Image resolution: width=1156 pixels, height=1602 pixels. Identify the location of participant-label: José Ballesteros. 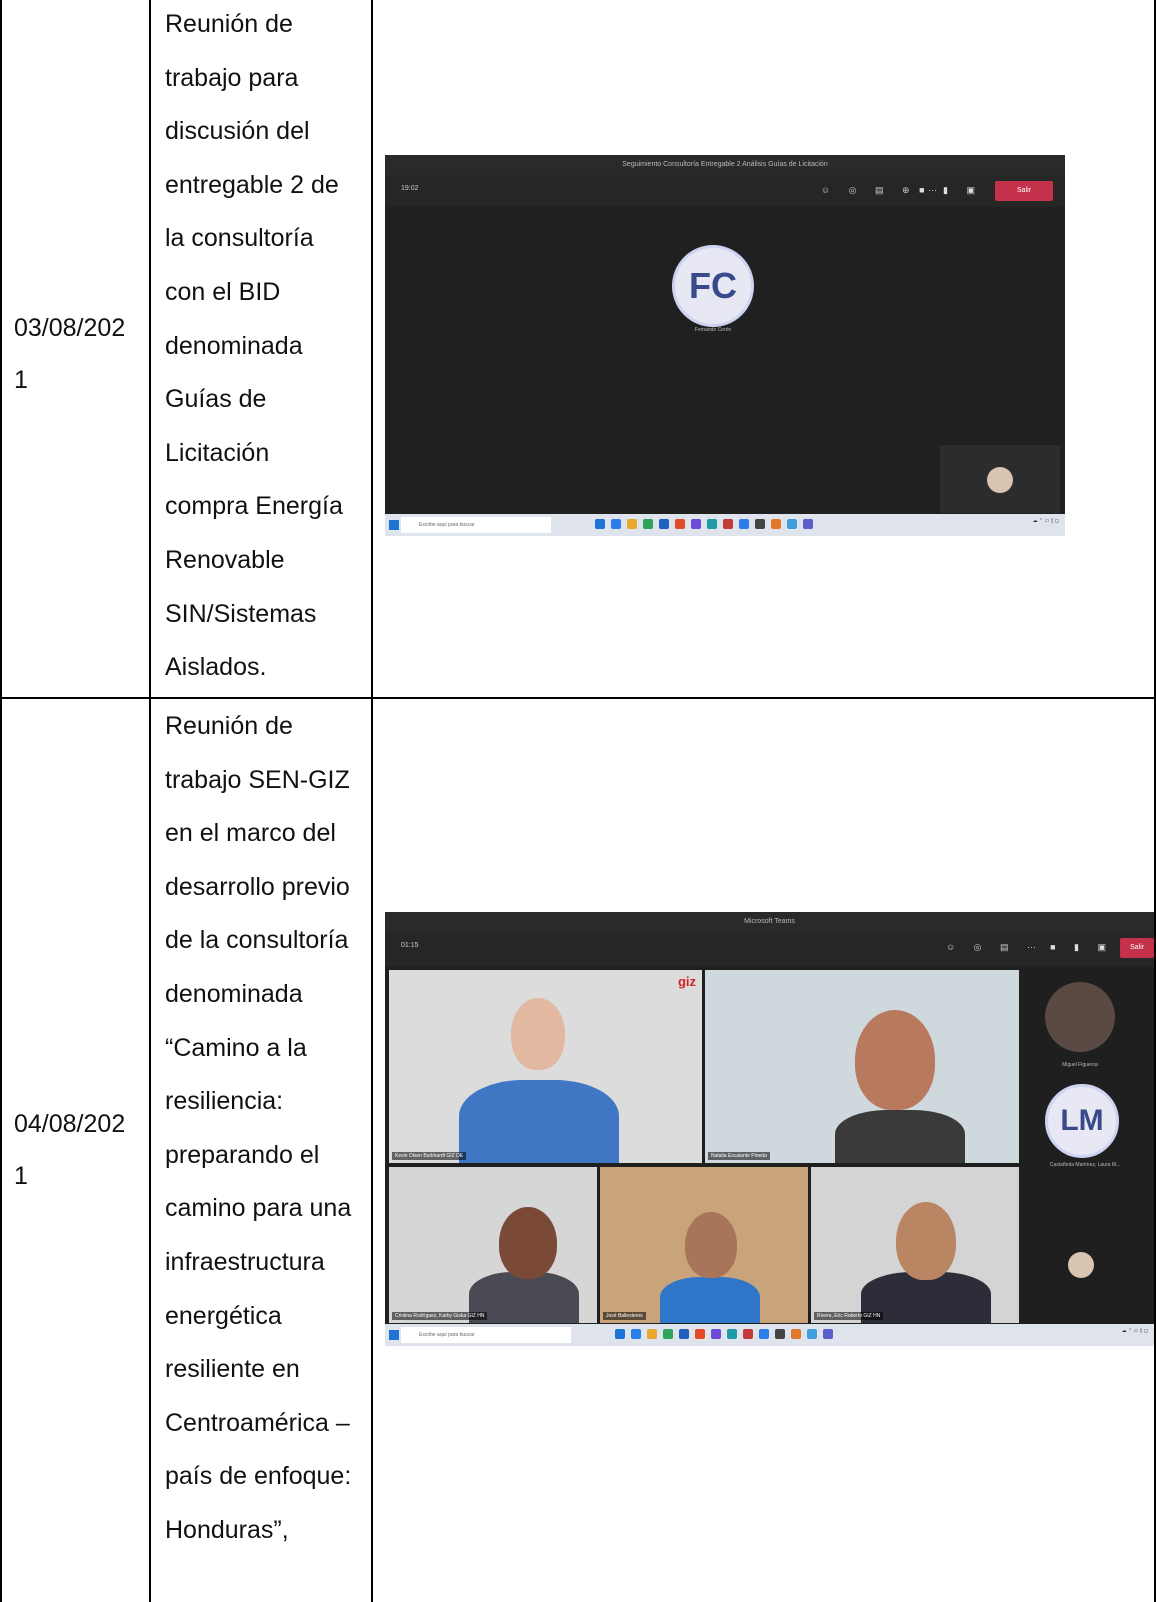
(624, 1316).